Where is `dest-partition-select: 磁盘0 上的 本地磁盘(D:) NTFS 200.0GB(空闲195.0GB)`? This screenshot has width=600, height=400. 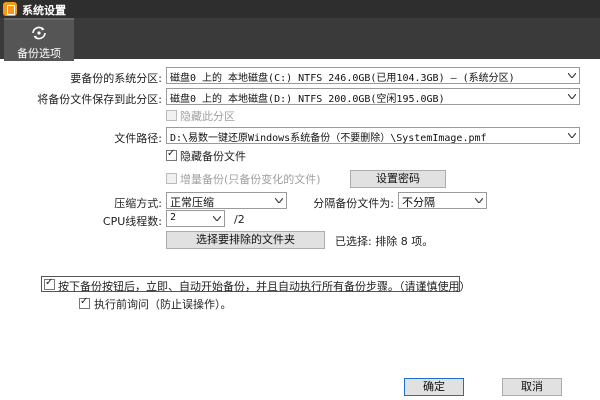 dest-partition-select: 磁盘0 上的 本地磁盘(D:) NTFS 200.0GB(空闲195.0GB) is located at coordinates (373, 96).